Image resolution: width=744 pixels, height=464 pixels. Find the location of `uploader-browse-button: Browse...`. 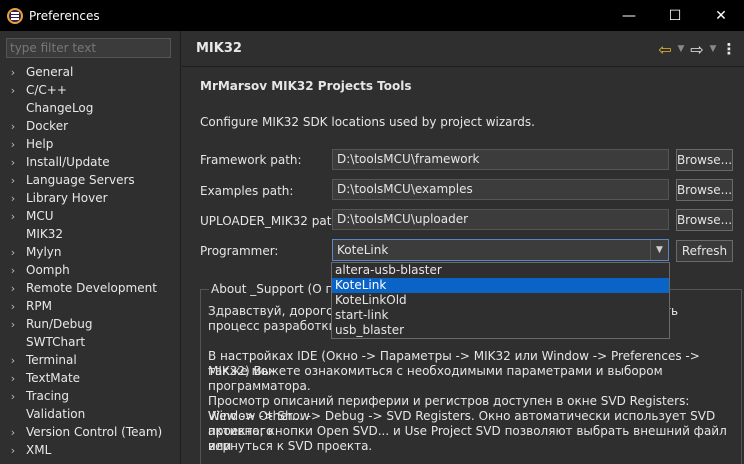

uploader-browse-button: Browse... is located at coordinates (704, 220).